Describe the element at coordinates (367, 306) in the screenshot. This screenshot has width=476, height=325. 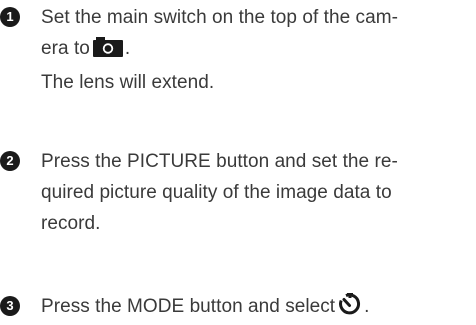
I see `step-3-line-1-suffix: .` at that location.